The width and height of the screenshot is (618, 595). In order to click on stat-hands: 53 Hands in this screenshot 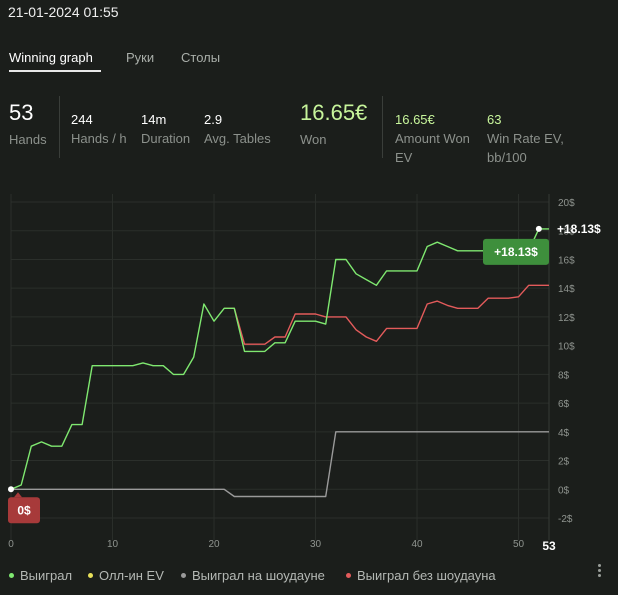, I will do `click(28, 124)`.